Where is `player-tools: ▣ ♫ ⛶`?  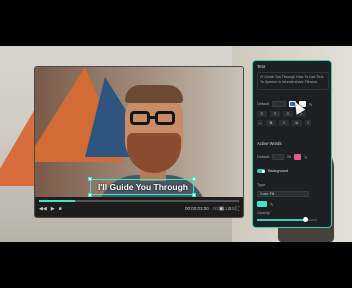
player-tools: ▣ ♫ ⛶ is located at coordinates (229, 209).